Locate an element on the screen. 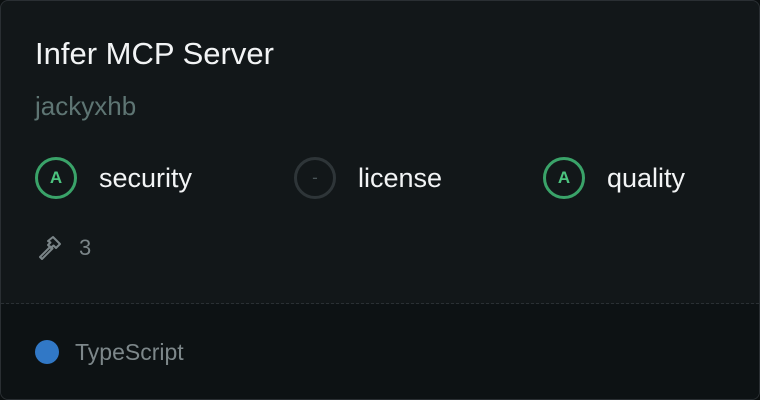 This screenshot has height=400, width=760. license-grade-badge: - is located at coordinates (315, 178).